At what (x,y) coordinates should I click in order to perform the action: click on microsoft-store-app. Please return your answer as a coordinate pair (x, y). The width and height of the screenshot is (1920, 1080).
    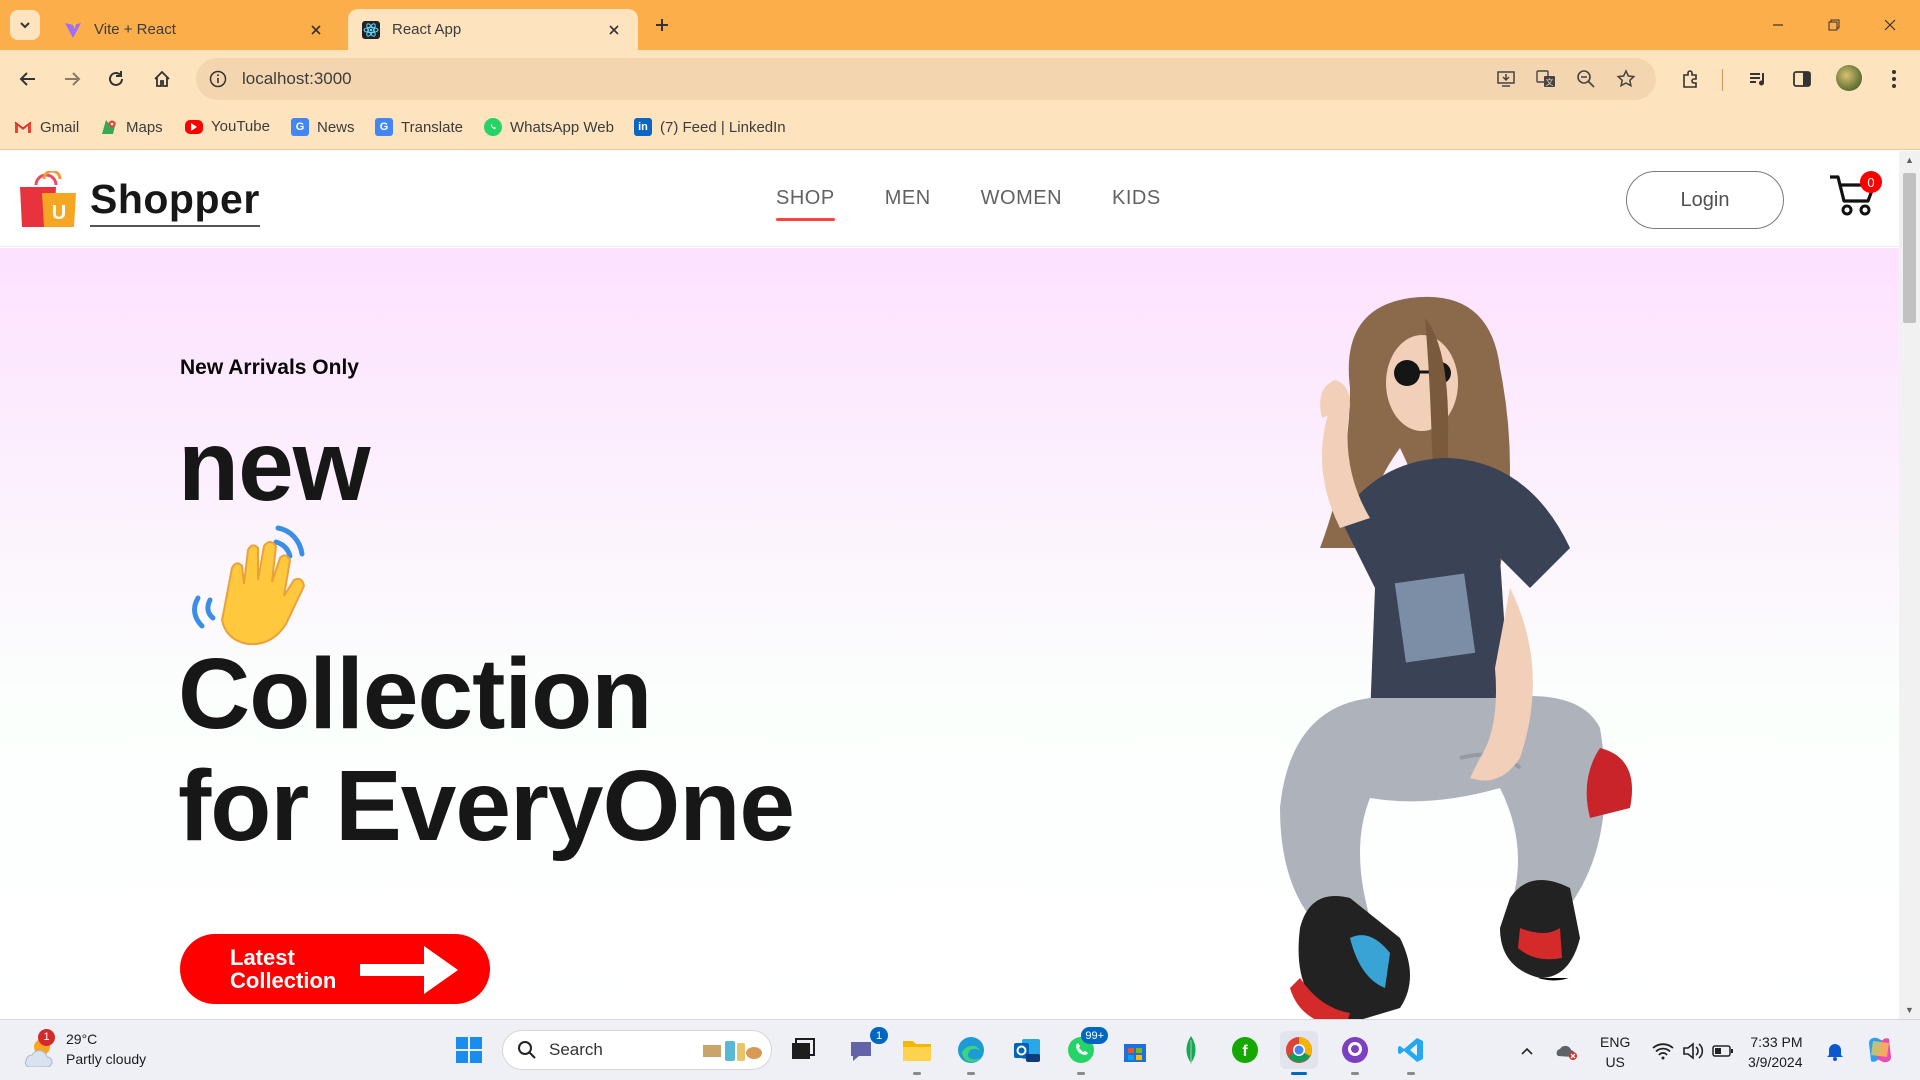
    Looking at the image, I should click on (1135, 1050).